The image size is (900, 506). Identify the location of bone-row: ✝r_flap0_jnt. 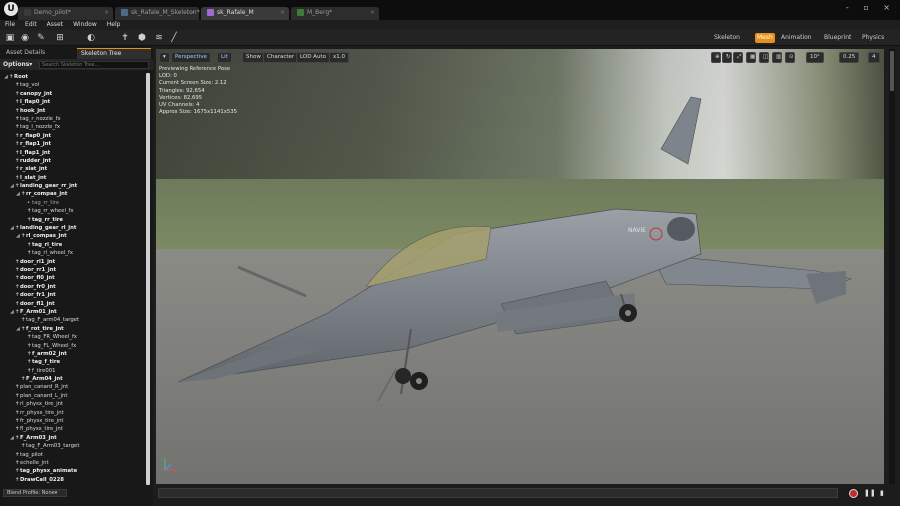
(76, 136).